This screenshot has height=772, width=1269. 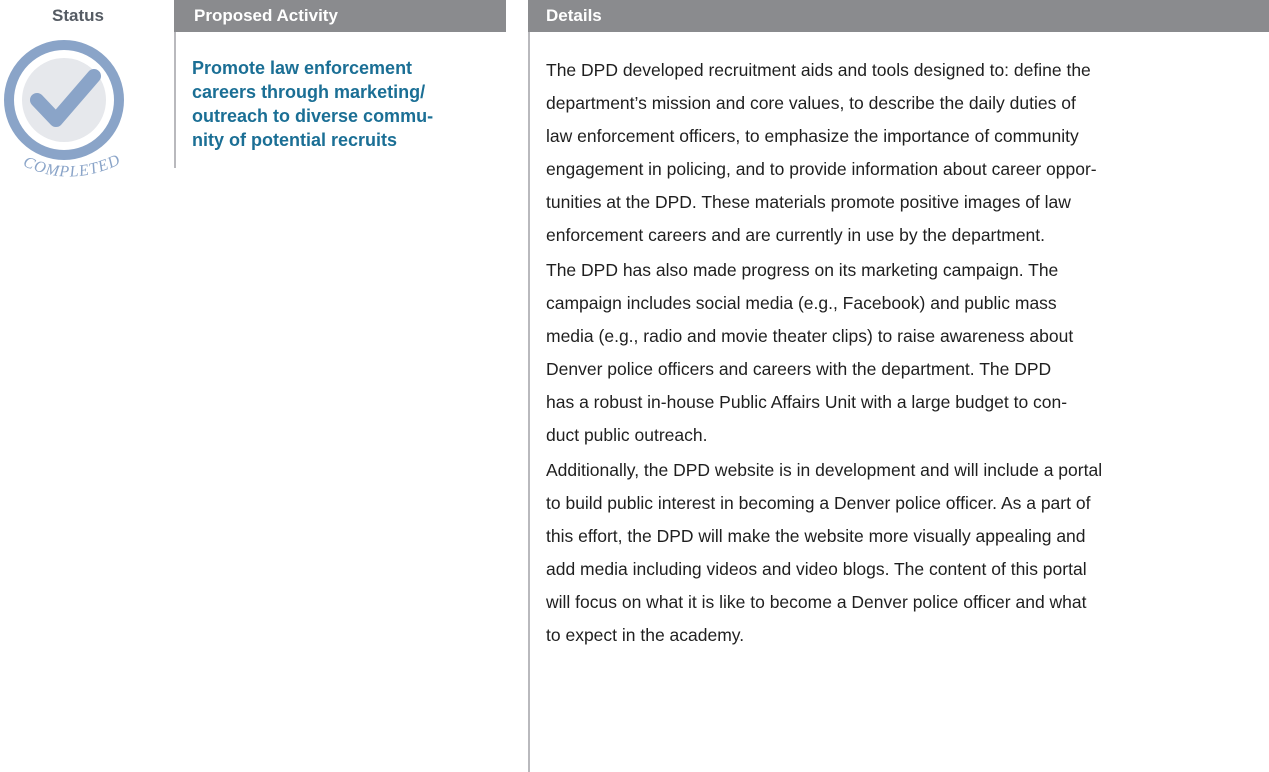 What do you see at coordinates (645, 635) in the screenshot?
I see `details-line: to expect in the academy.` at bounding box center [645, 635].